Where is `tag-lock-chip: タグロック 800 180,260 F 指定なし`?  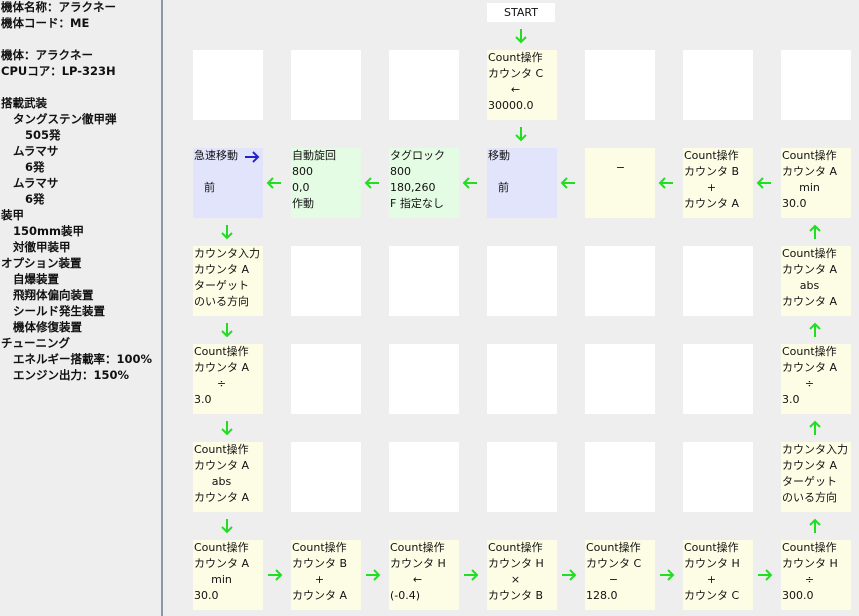 tag-lock-chip: タグロック 800 180,260 F 指定なし is located at coordinates (424, 183).